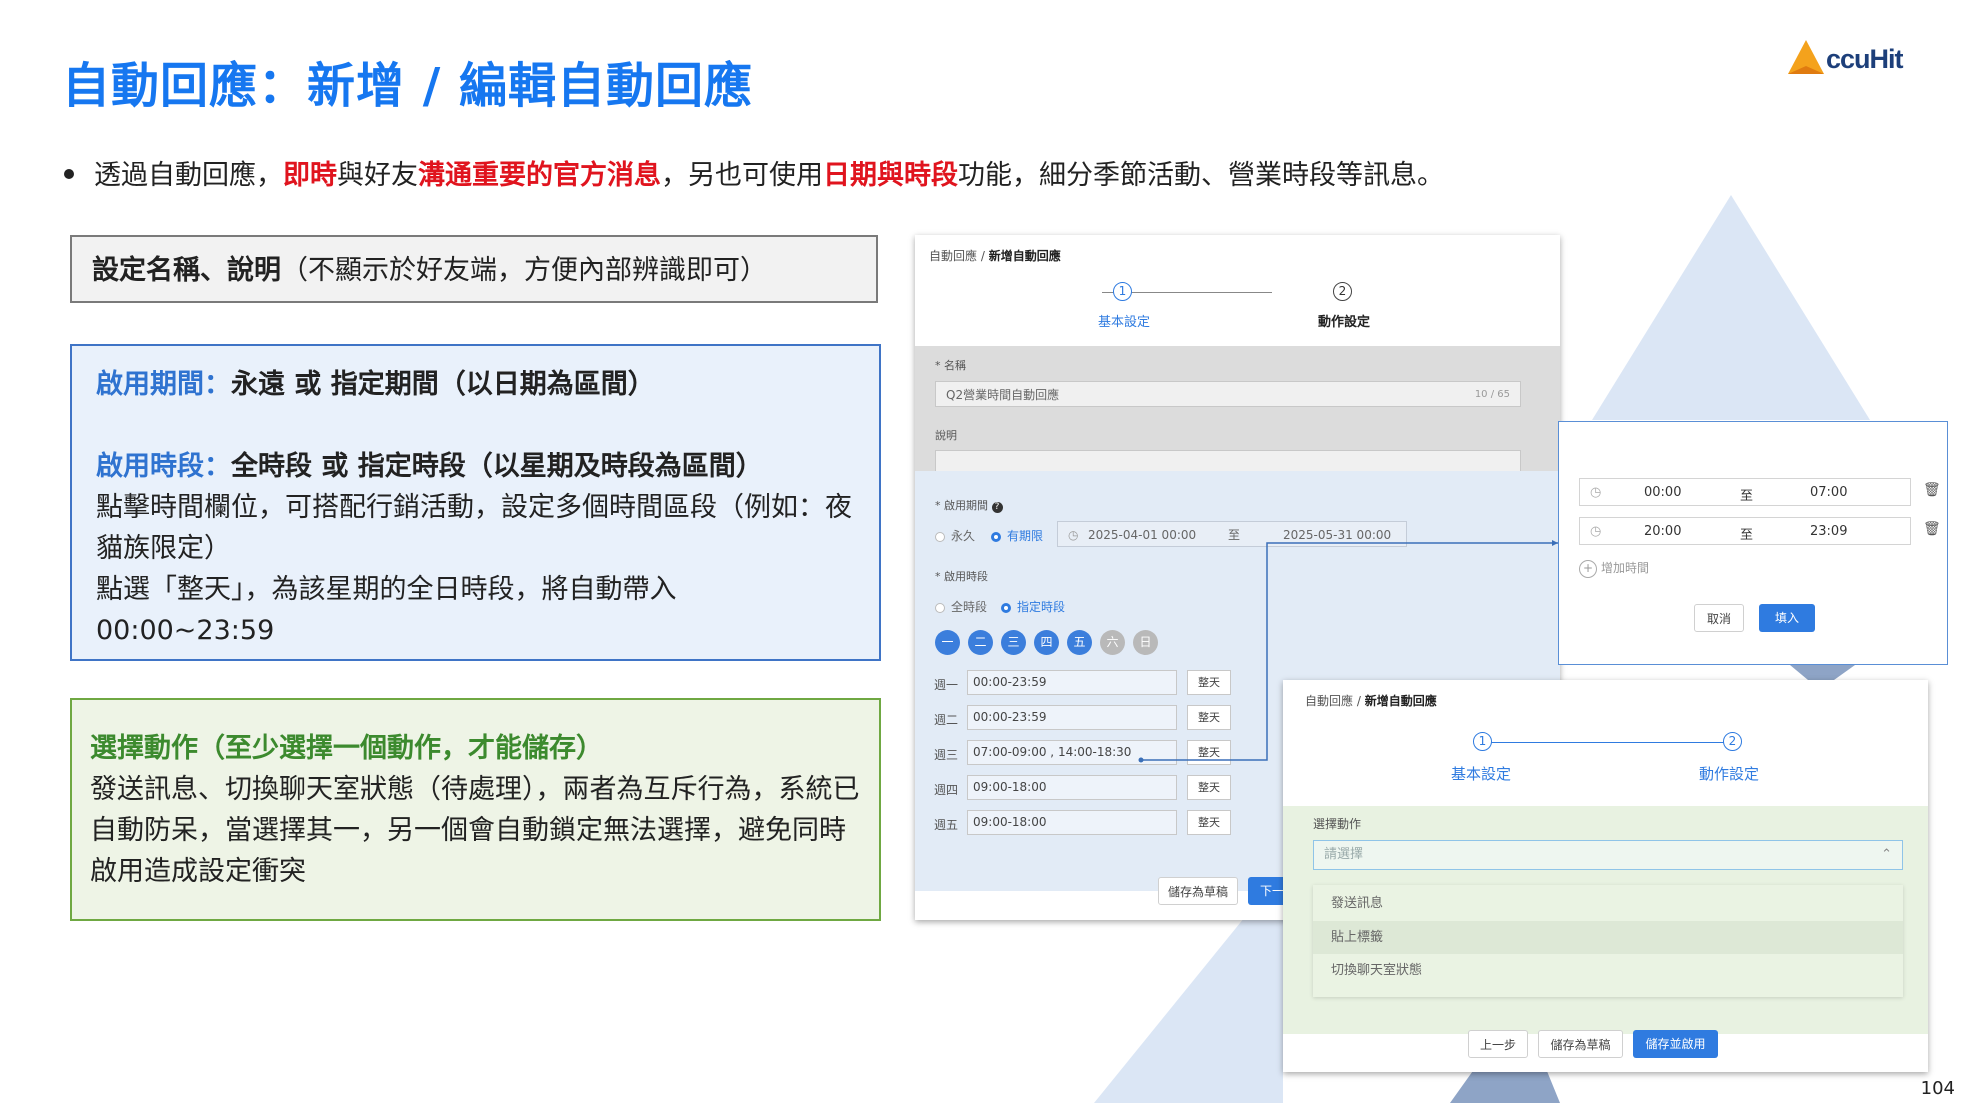 This screenshot has width=1961, height=1103. I want to click on page-number: 104, so click(1937, 1088).